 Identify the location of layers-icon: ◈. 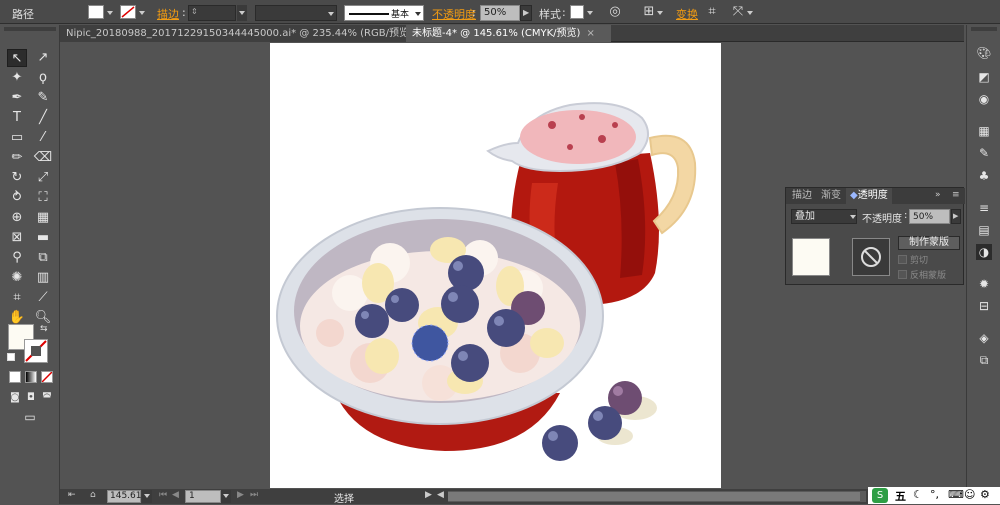
(984, 338).